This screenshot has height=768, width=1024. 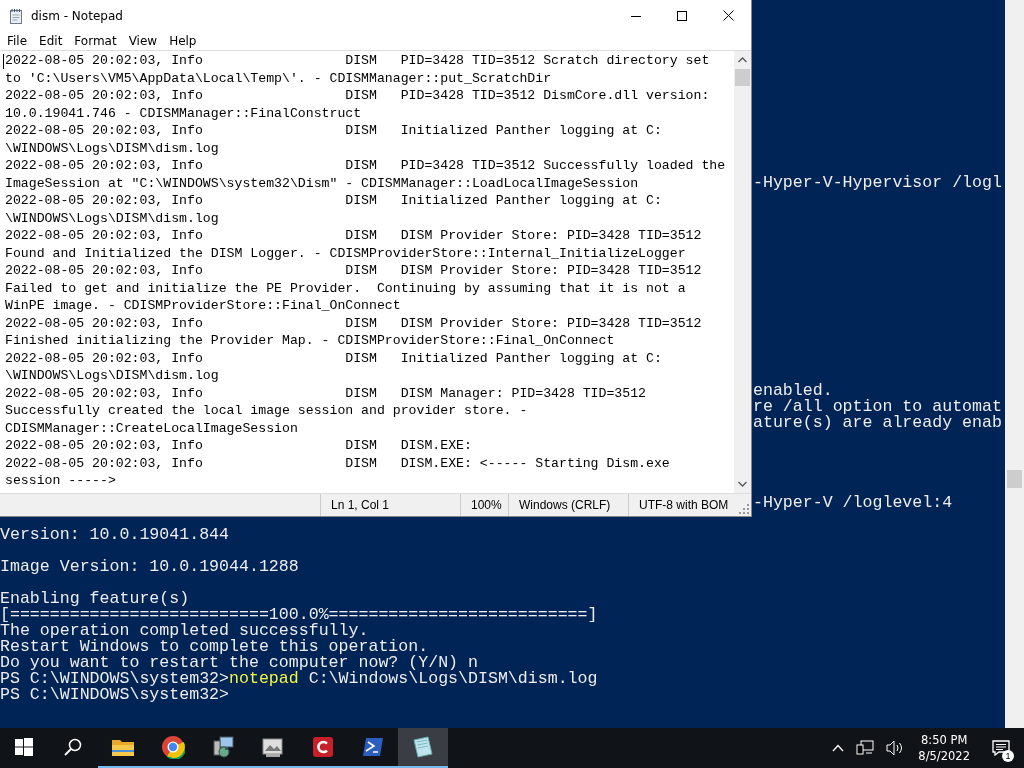 What do you see at coordinates (73, 747) in the screenshot?
I see `search-icon` at bounding box center [73, 747].